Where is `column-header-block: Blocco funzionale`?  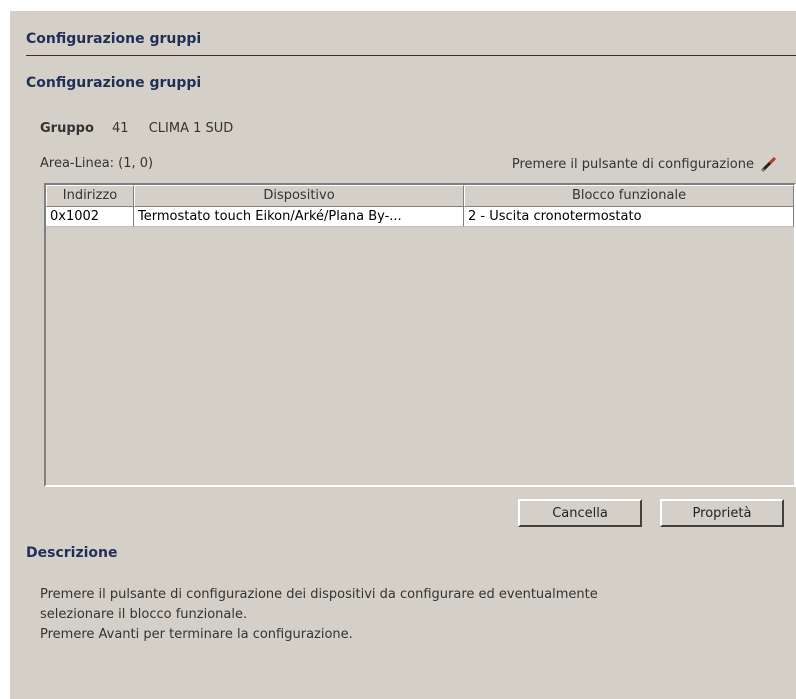
column-header-block: Blocco funzionale is located at coordinates (629, 196).